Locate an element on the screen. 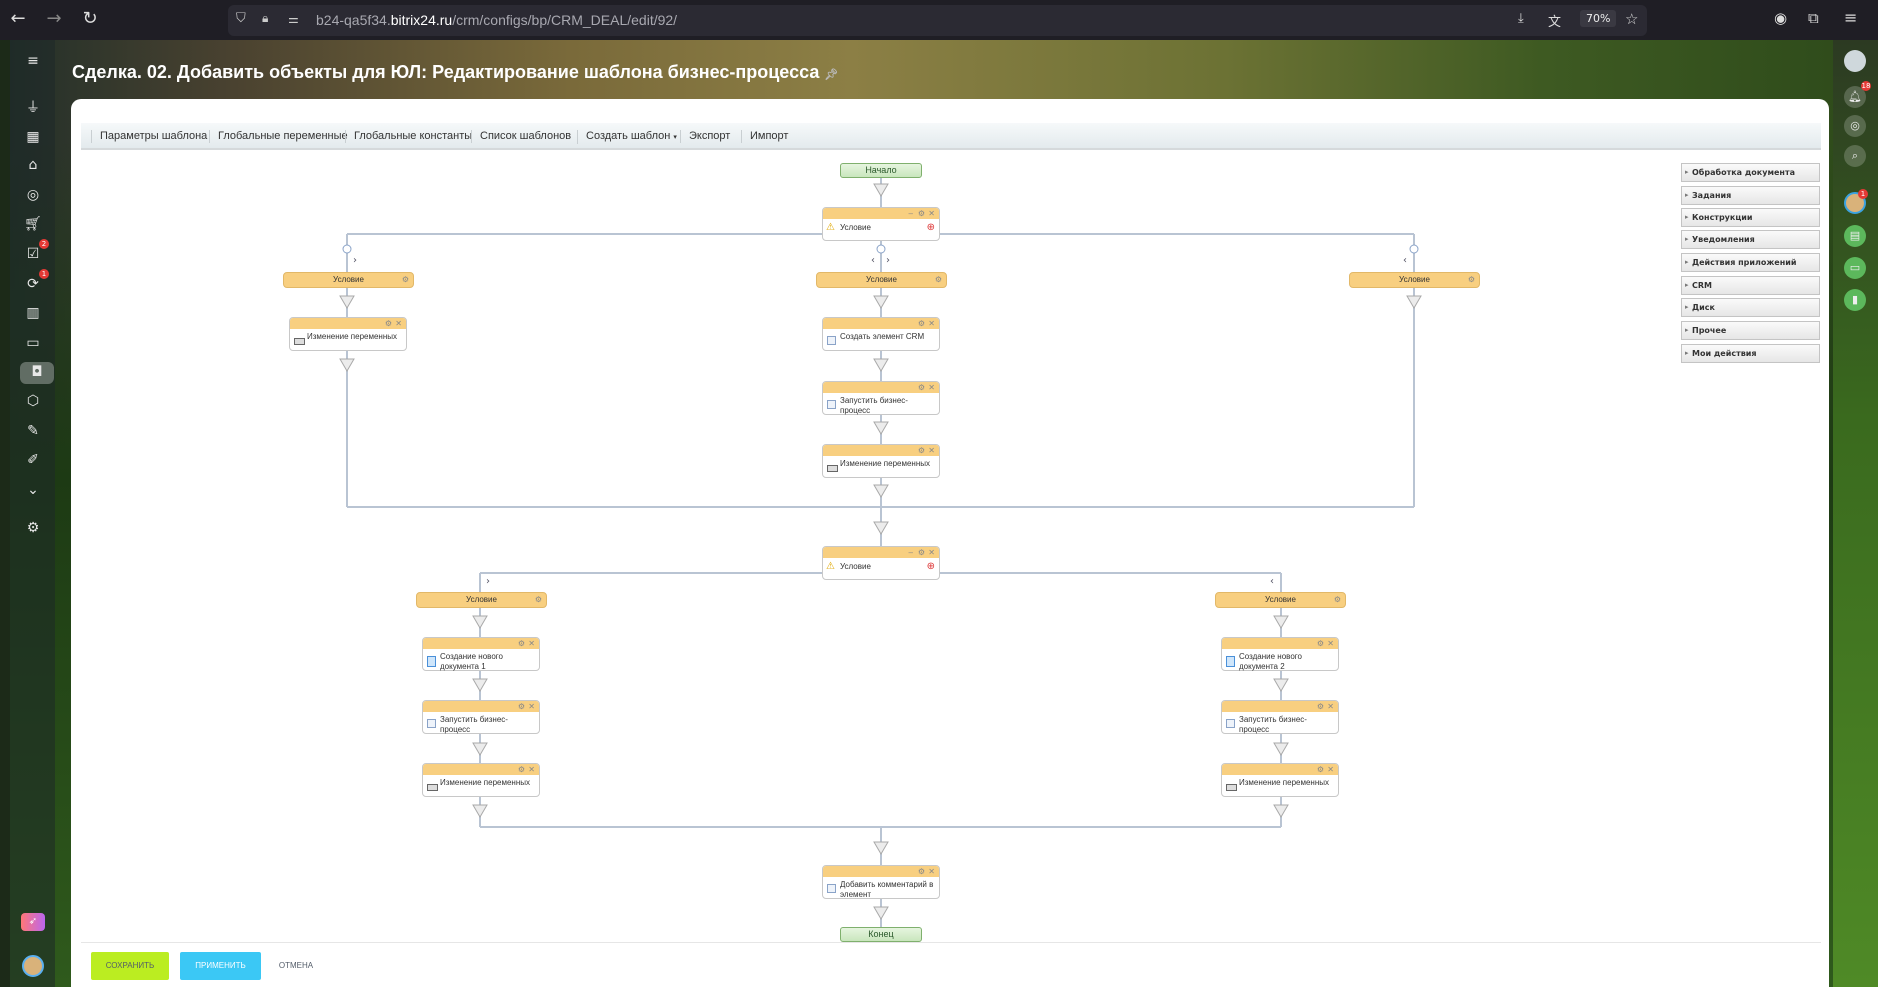  condition-warning-icon: ⚠ is located at coordinates (830, 566).